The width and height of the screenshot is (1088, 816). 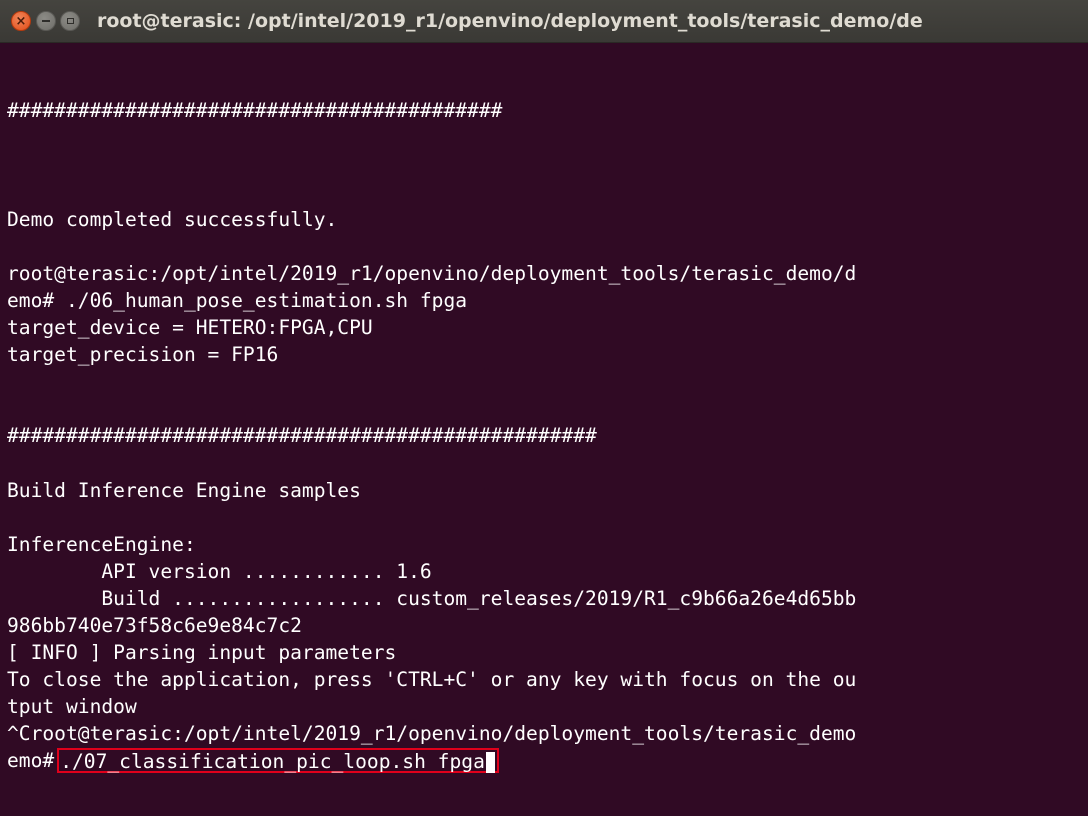 I want to click on terminal-line: emo# ./06_human_pose_estimation.sh fpga, so click(x=237, y=300).